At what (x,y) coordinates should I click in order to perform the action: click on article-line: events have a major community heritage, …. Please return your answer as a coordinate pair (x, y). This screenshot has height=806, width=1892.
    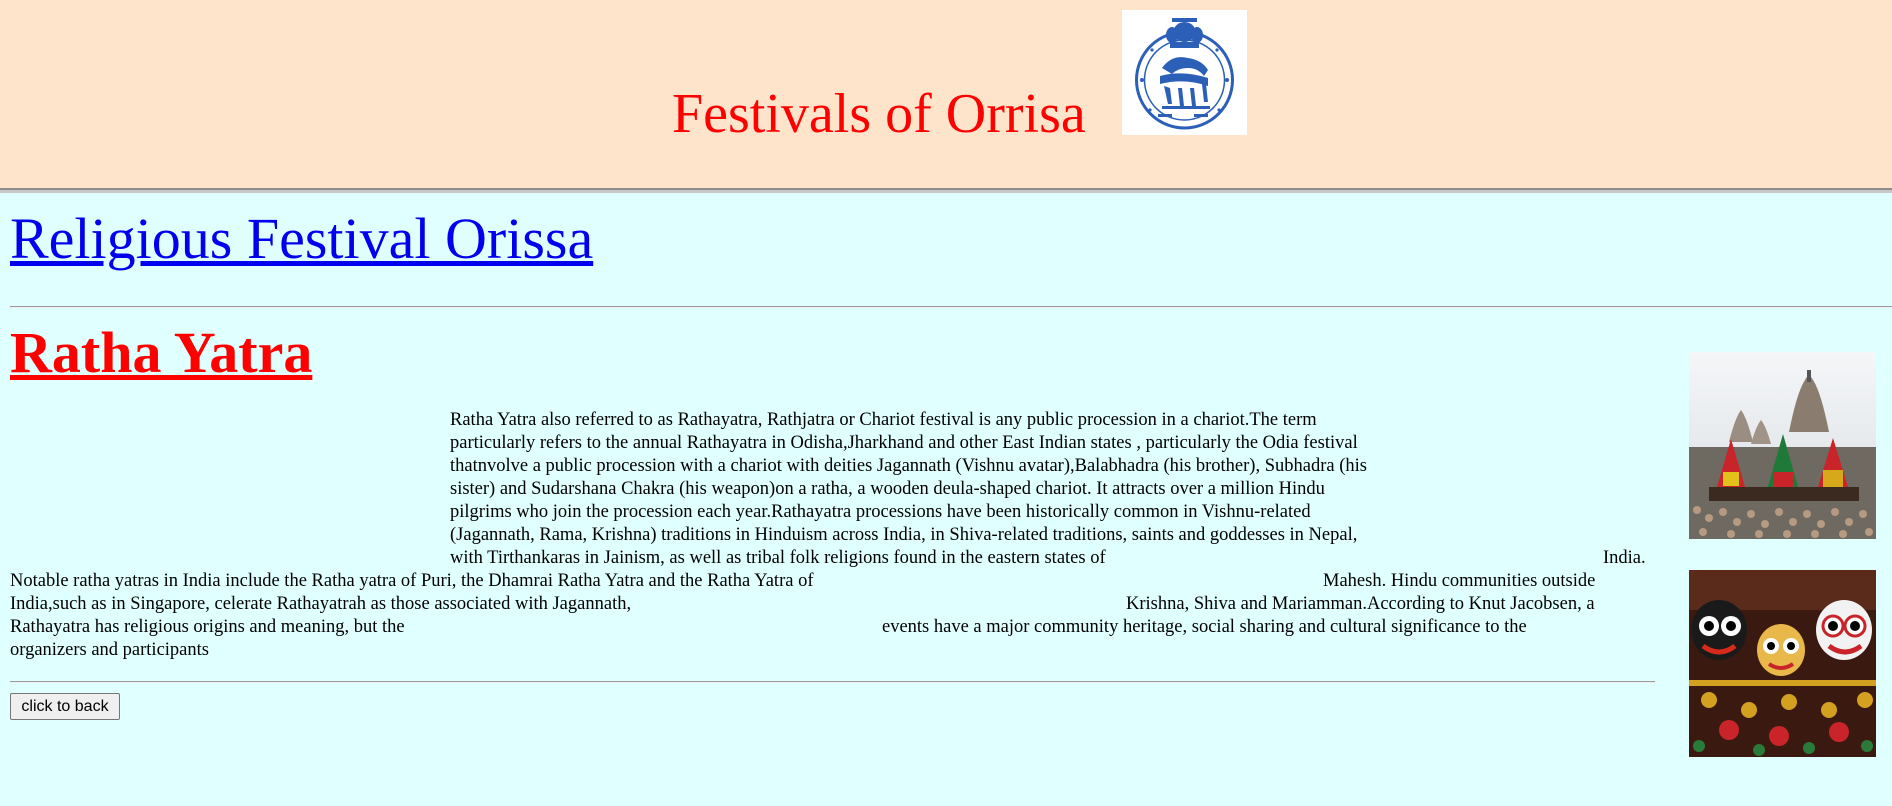
    Looking at the image, I should click on (1204, 627).